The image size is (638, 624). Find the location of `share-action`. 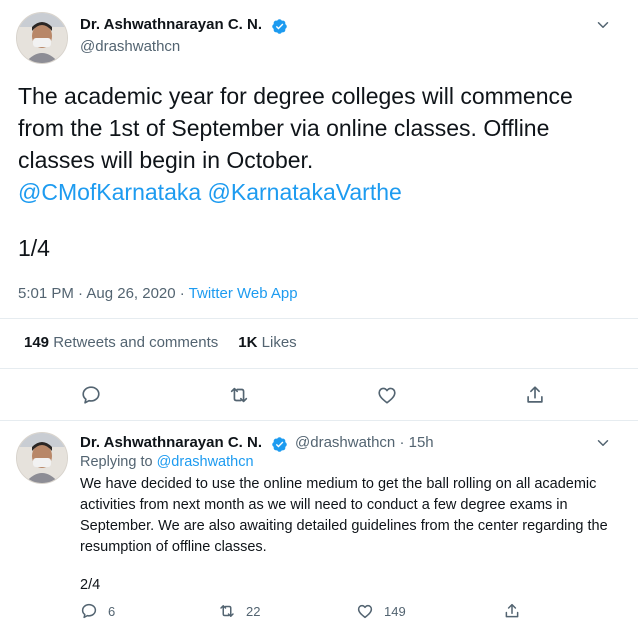

share-action is located at coordinates (517, 611).